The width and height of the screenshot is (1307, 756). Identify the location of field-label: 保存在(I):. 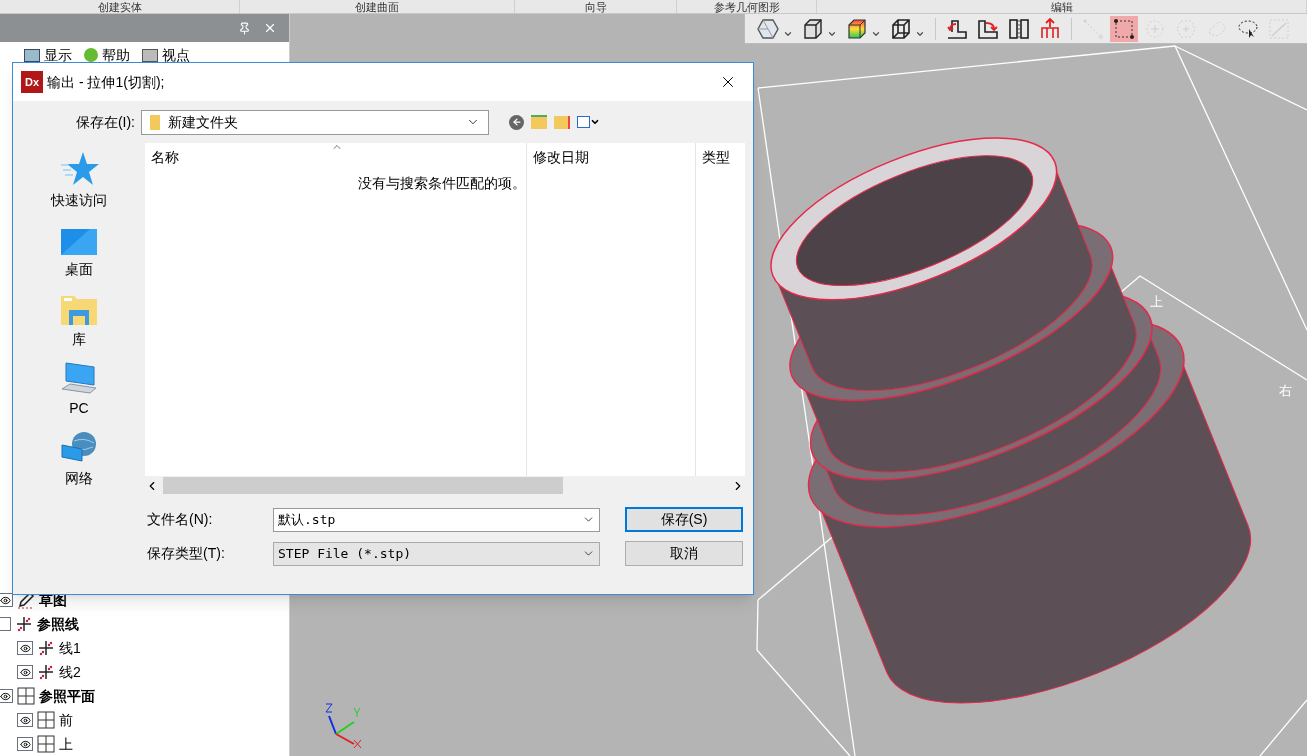
(105, 122).